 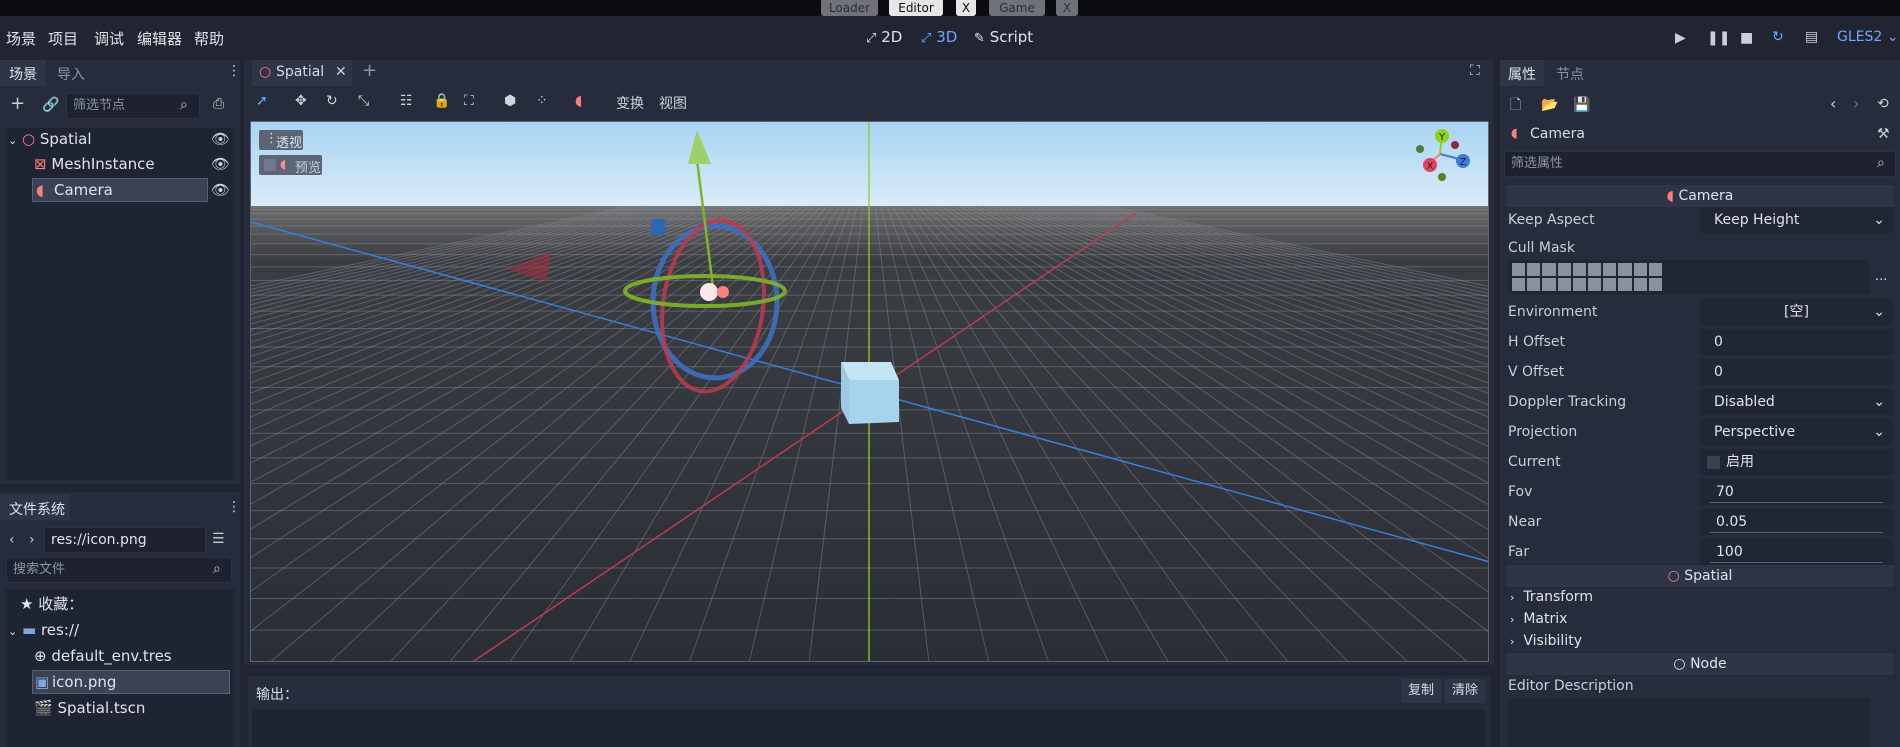 What do you see at coordinates (332, 101) in the screenshot?
I see `rotate-tool-icon: ↻` at bounding box center [332, 101].